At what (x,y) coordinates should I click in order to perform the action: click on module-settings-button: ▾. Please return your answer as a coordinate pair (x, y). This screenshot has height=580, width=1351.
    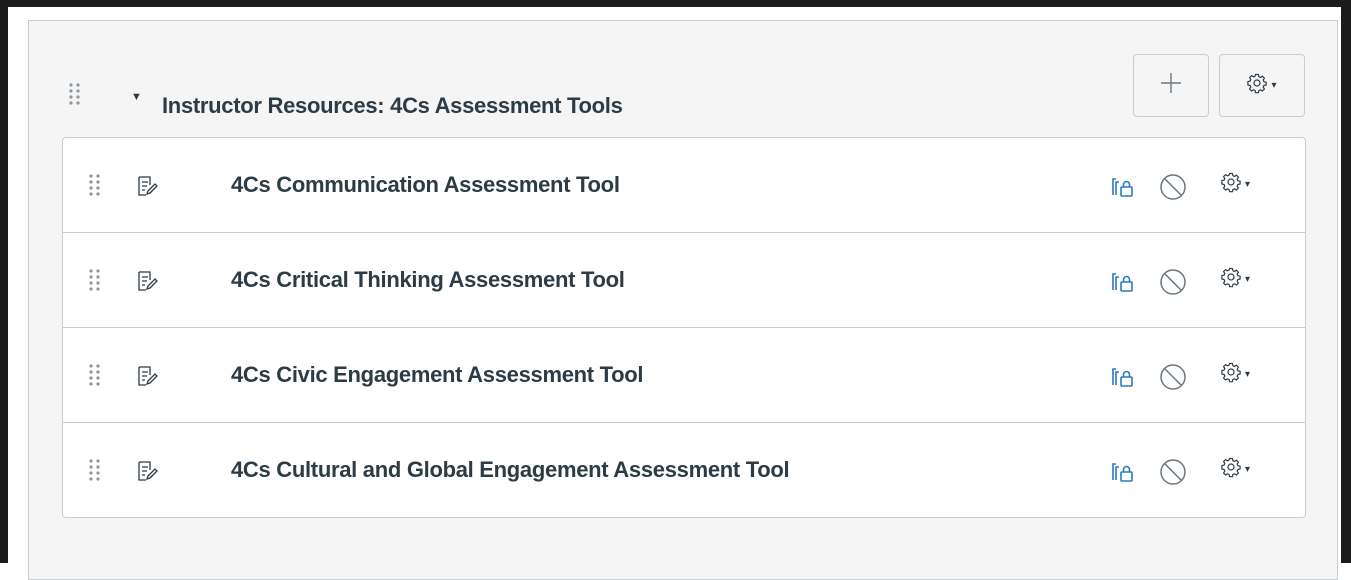
    Looking at the image, I should click on (1262, 85).